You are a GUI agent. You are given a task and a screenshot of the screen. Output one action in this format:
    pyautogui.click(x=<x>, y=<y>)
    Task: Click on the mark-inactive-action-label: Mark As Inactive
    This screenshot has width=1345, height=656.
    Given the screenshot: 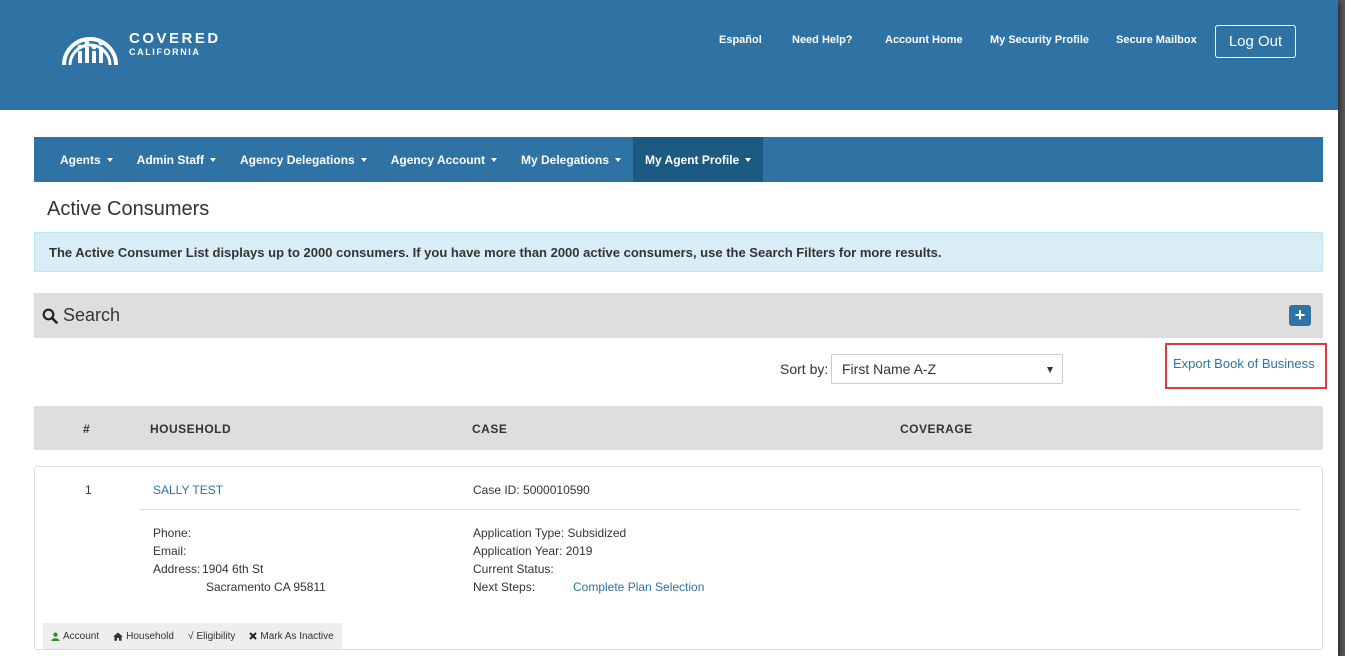 What is the action you would take?
    pyautogui.click(x=297, y=636)
    